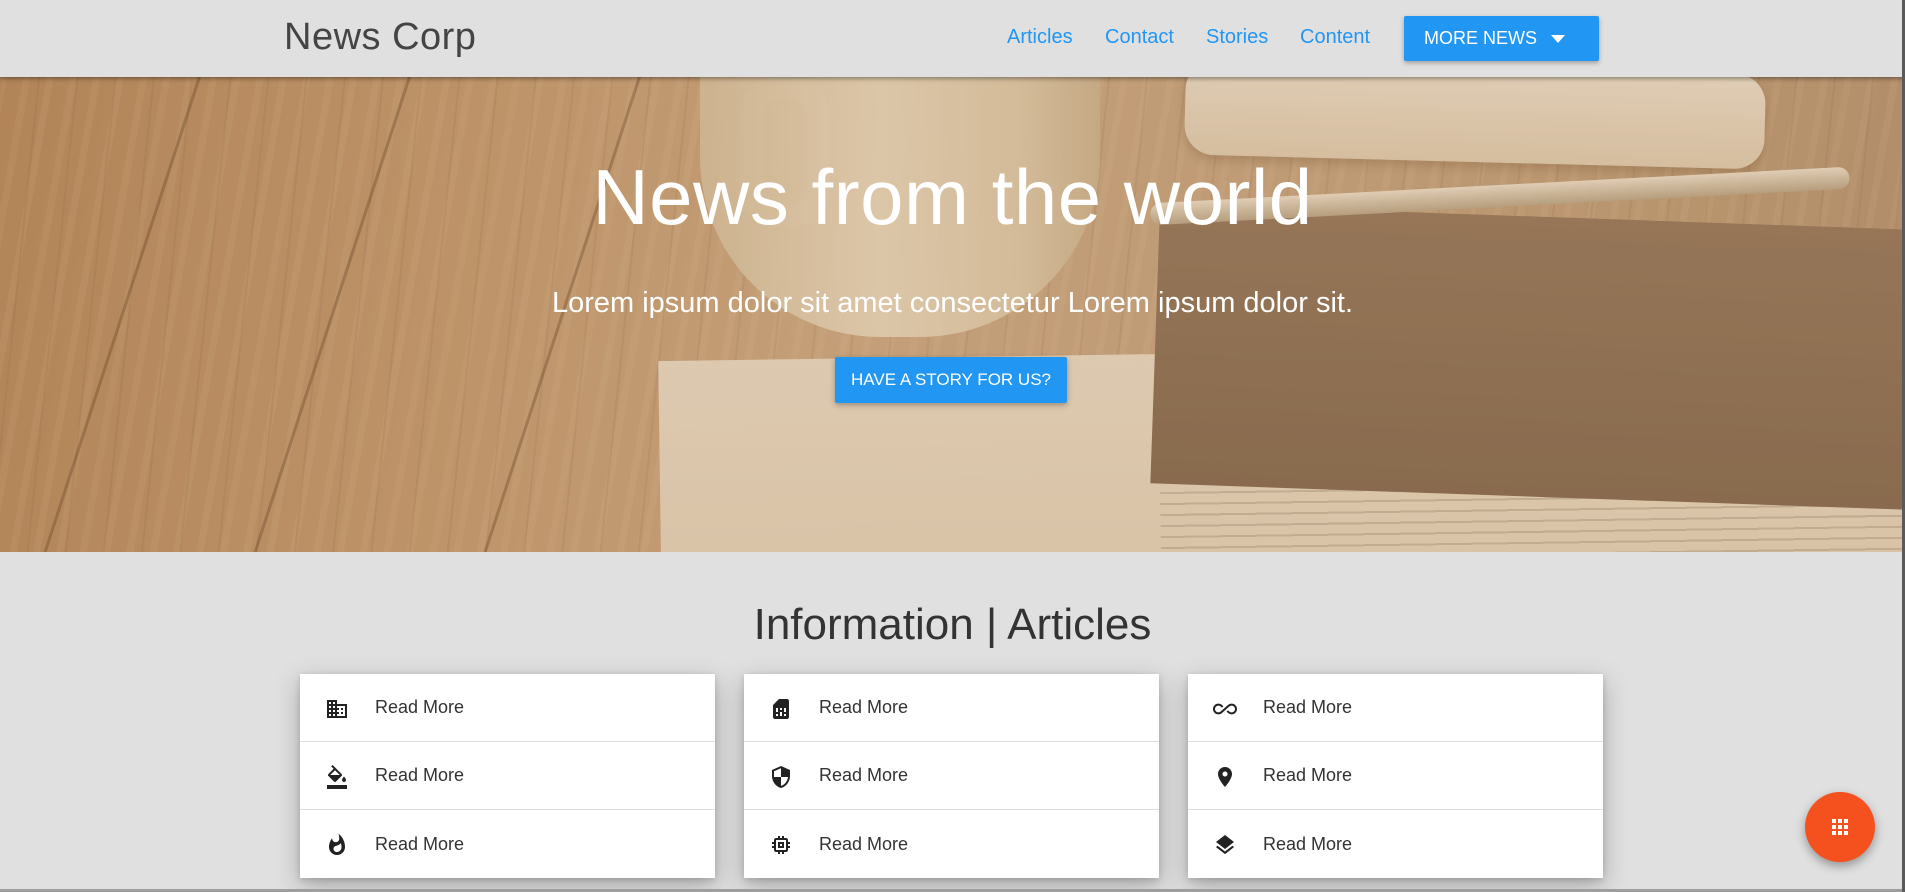 This screenshot has width=1905, height=892. I want to click on sim-card-icon, so click(781, 709).